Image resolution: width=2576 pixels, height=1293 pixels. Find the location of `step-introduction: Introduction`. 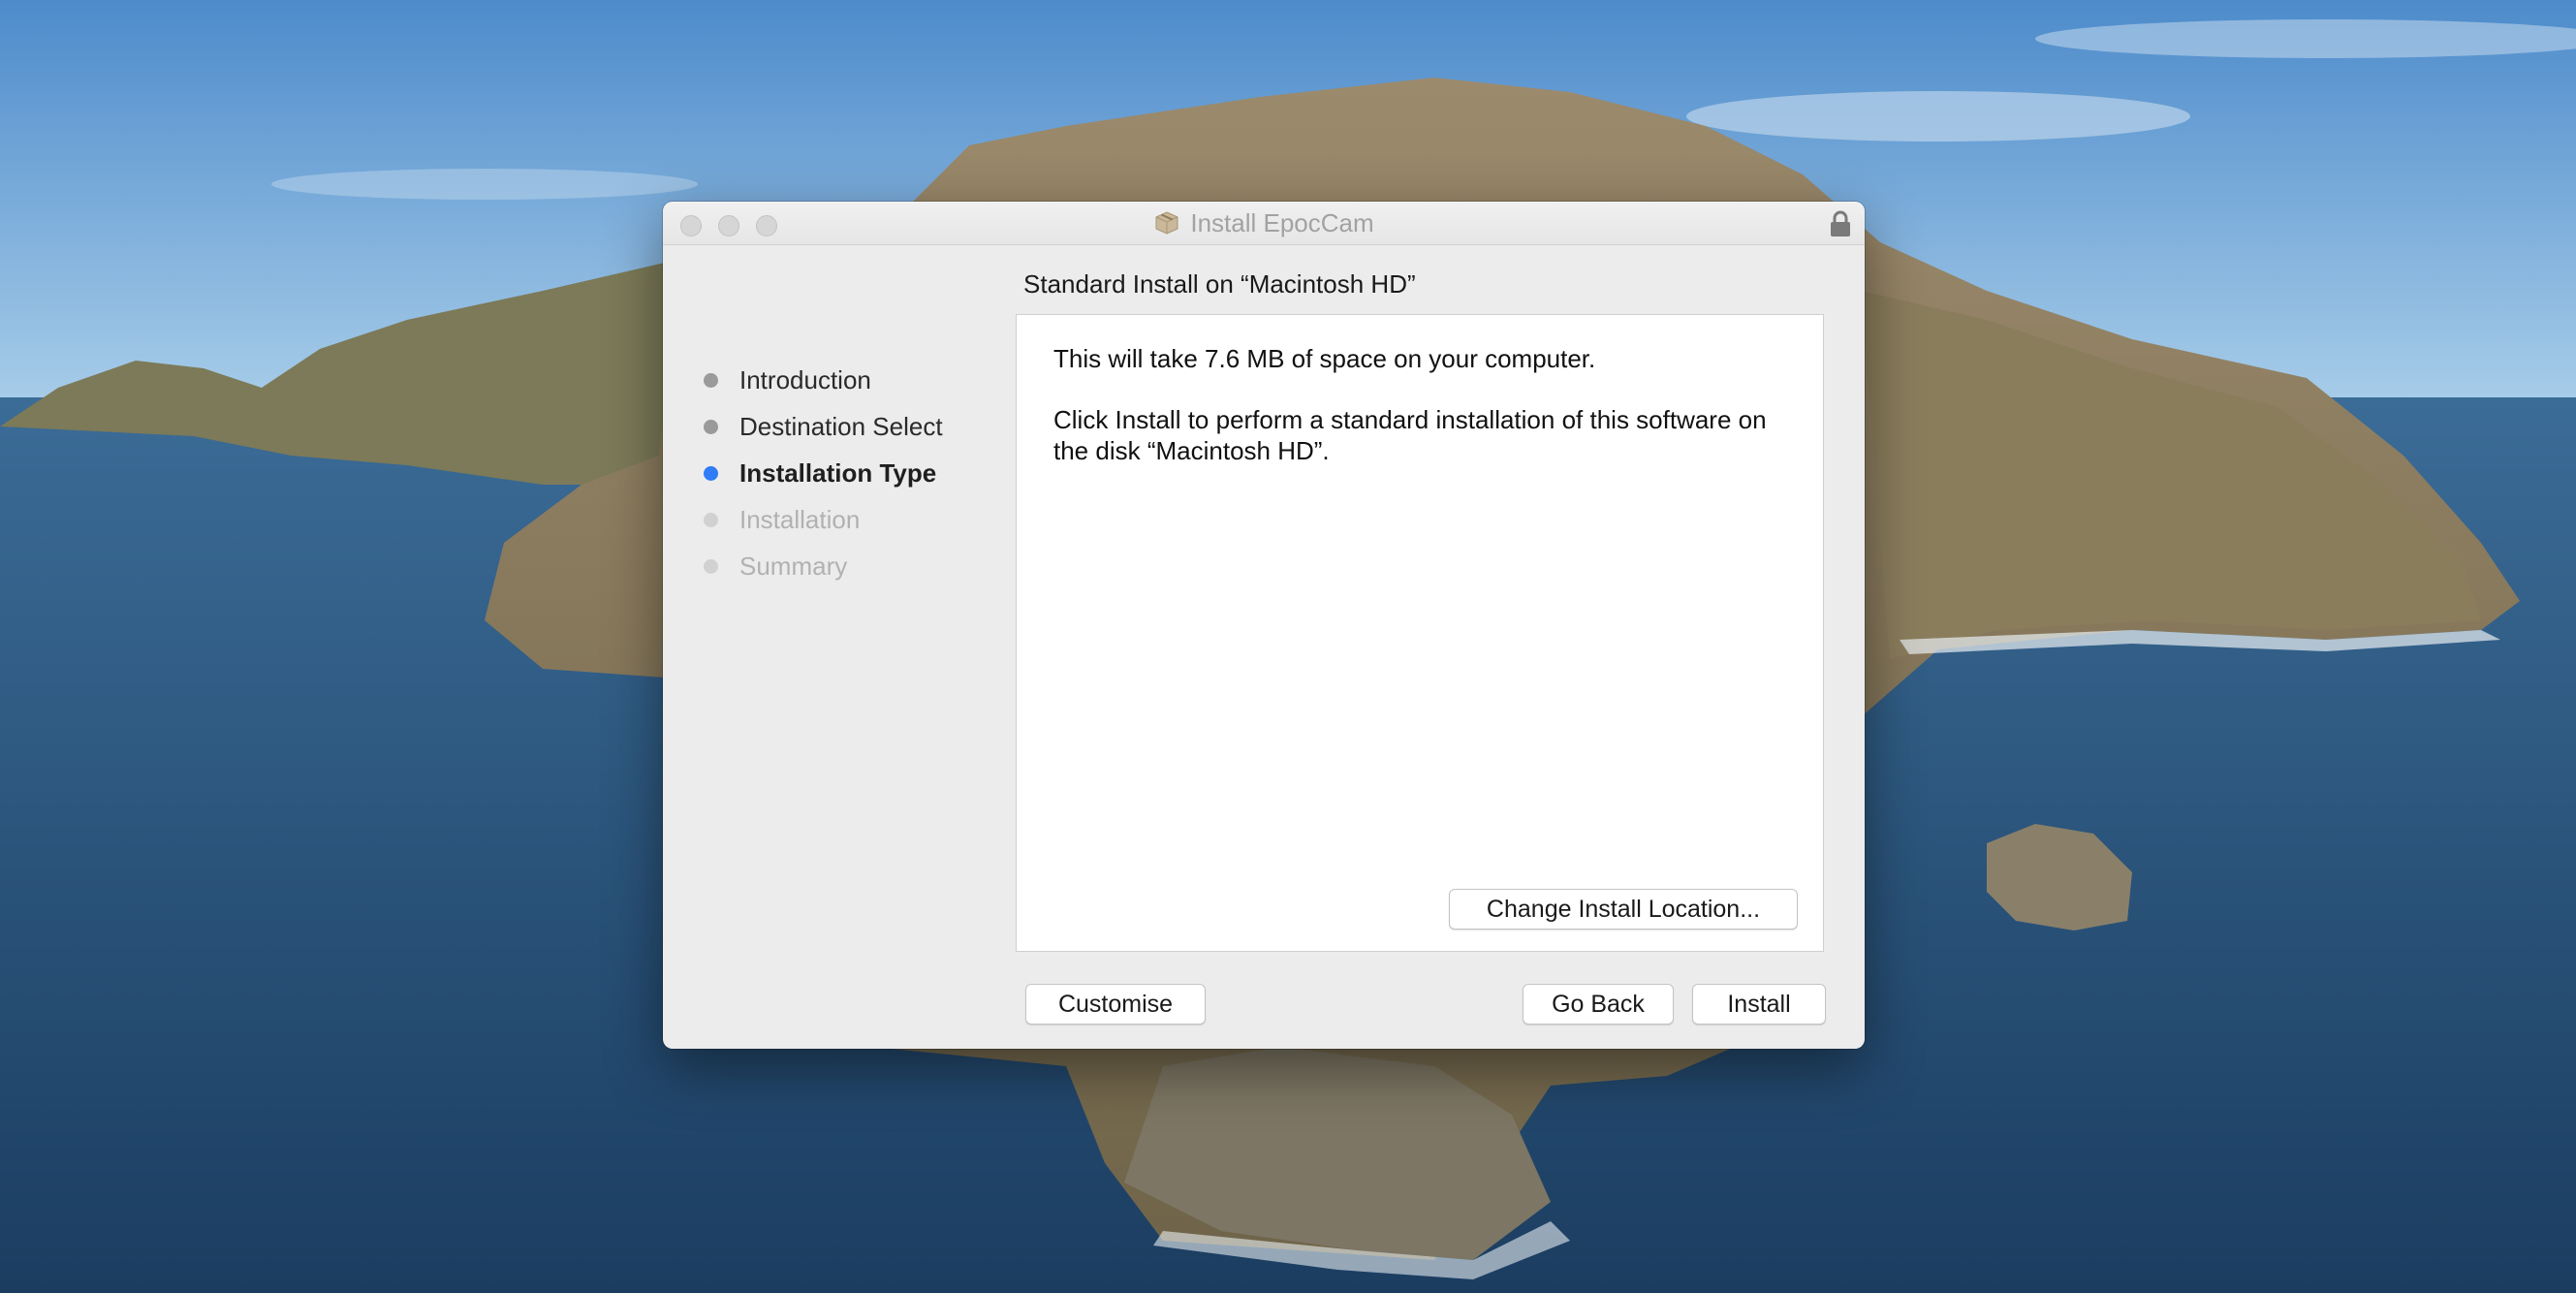

step-introduction: Introduction is located at coordinates (847, 380).